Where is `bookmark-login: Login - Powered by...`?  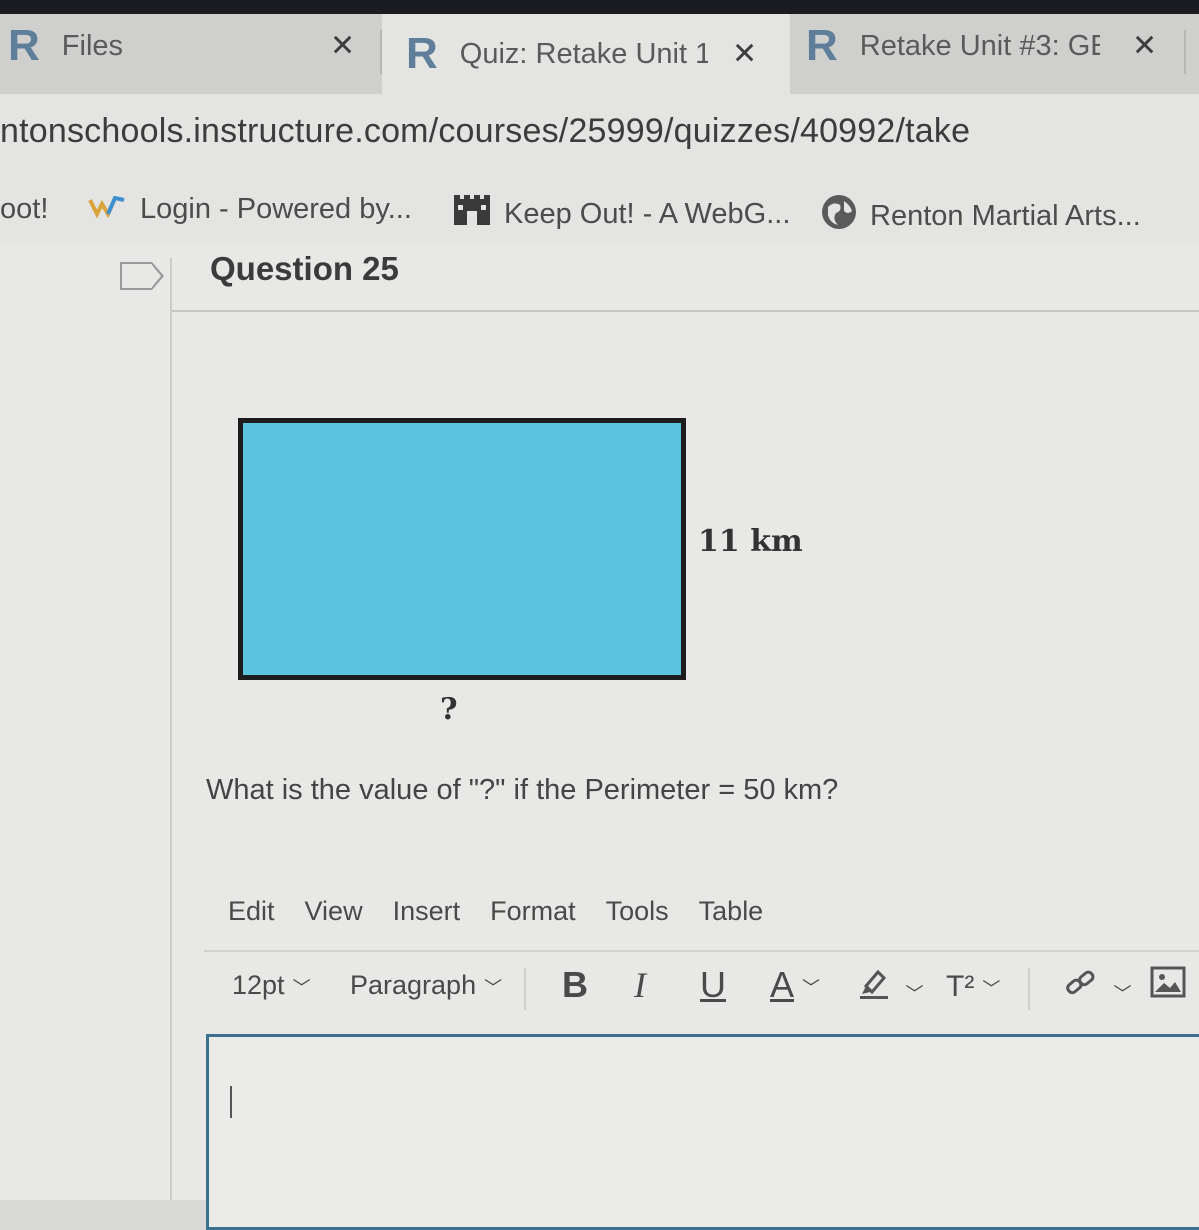 bookmark-login: Login - Powered by... is located at coordinates (250, 209).